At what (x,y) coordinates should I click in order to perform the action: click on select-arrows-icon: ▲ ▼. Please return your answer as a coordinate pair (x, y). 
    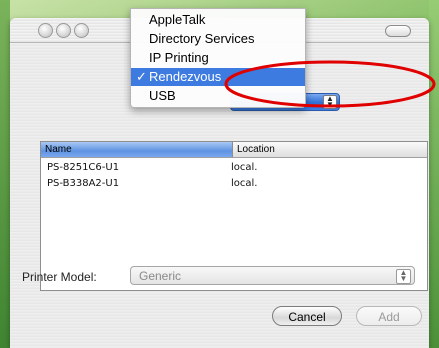
    Looking at the image, I should click on (403, 276).